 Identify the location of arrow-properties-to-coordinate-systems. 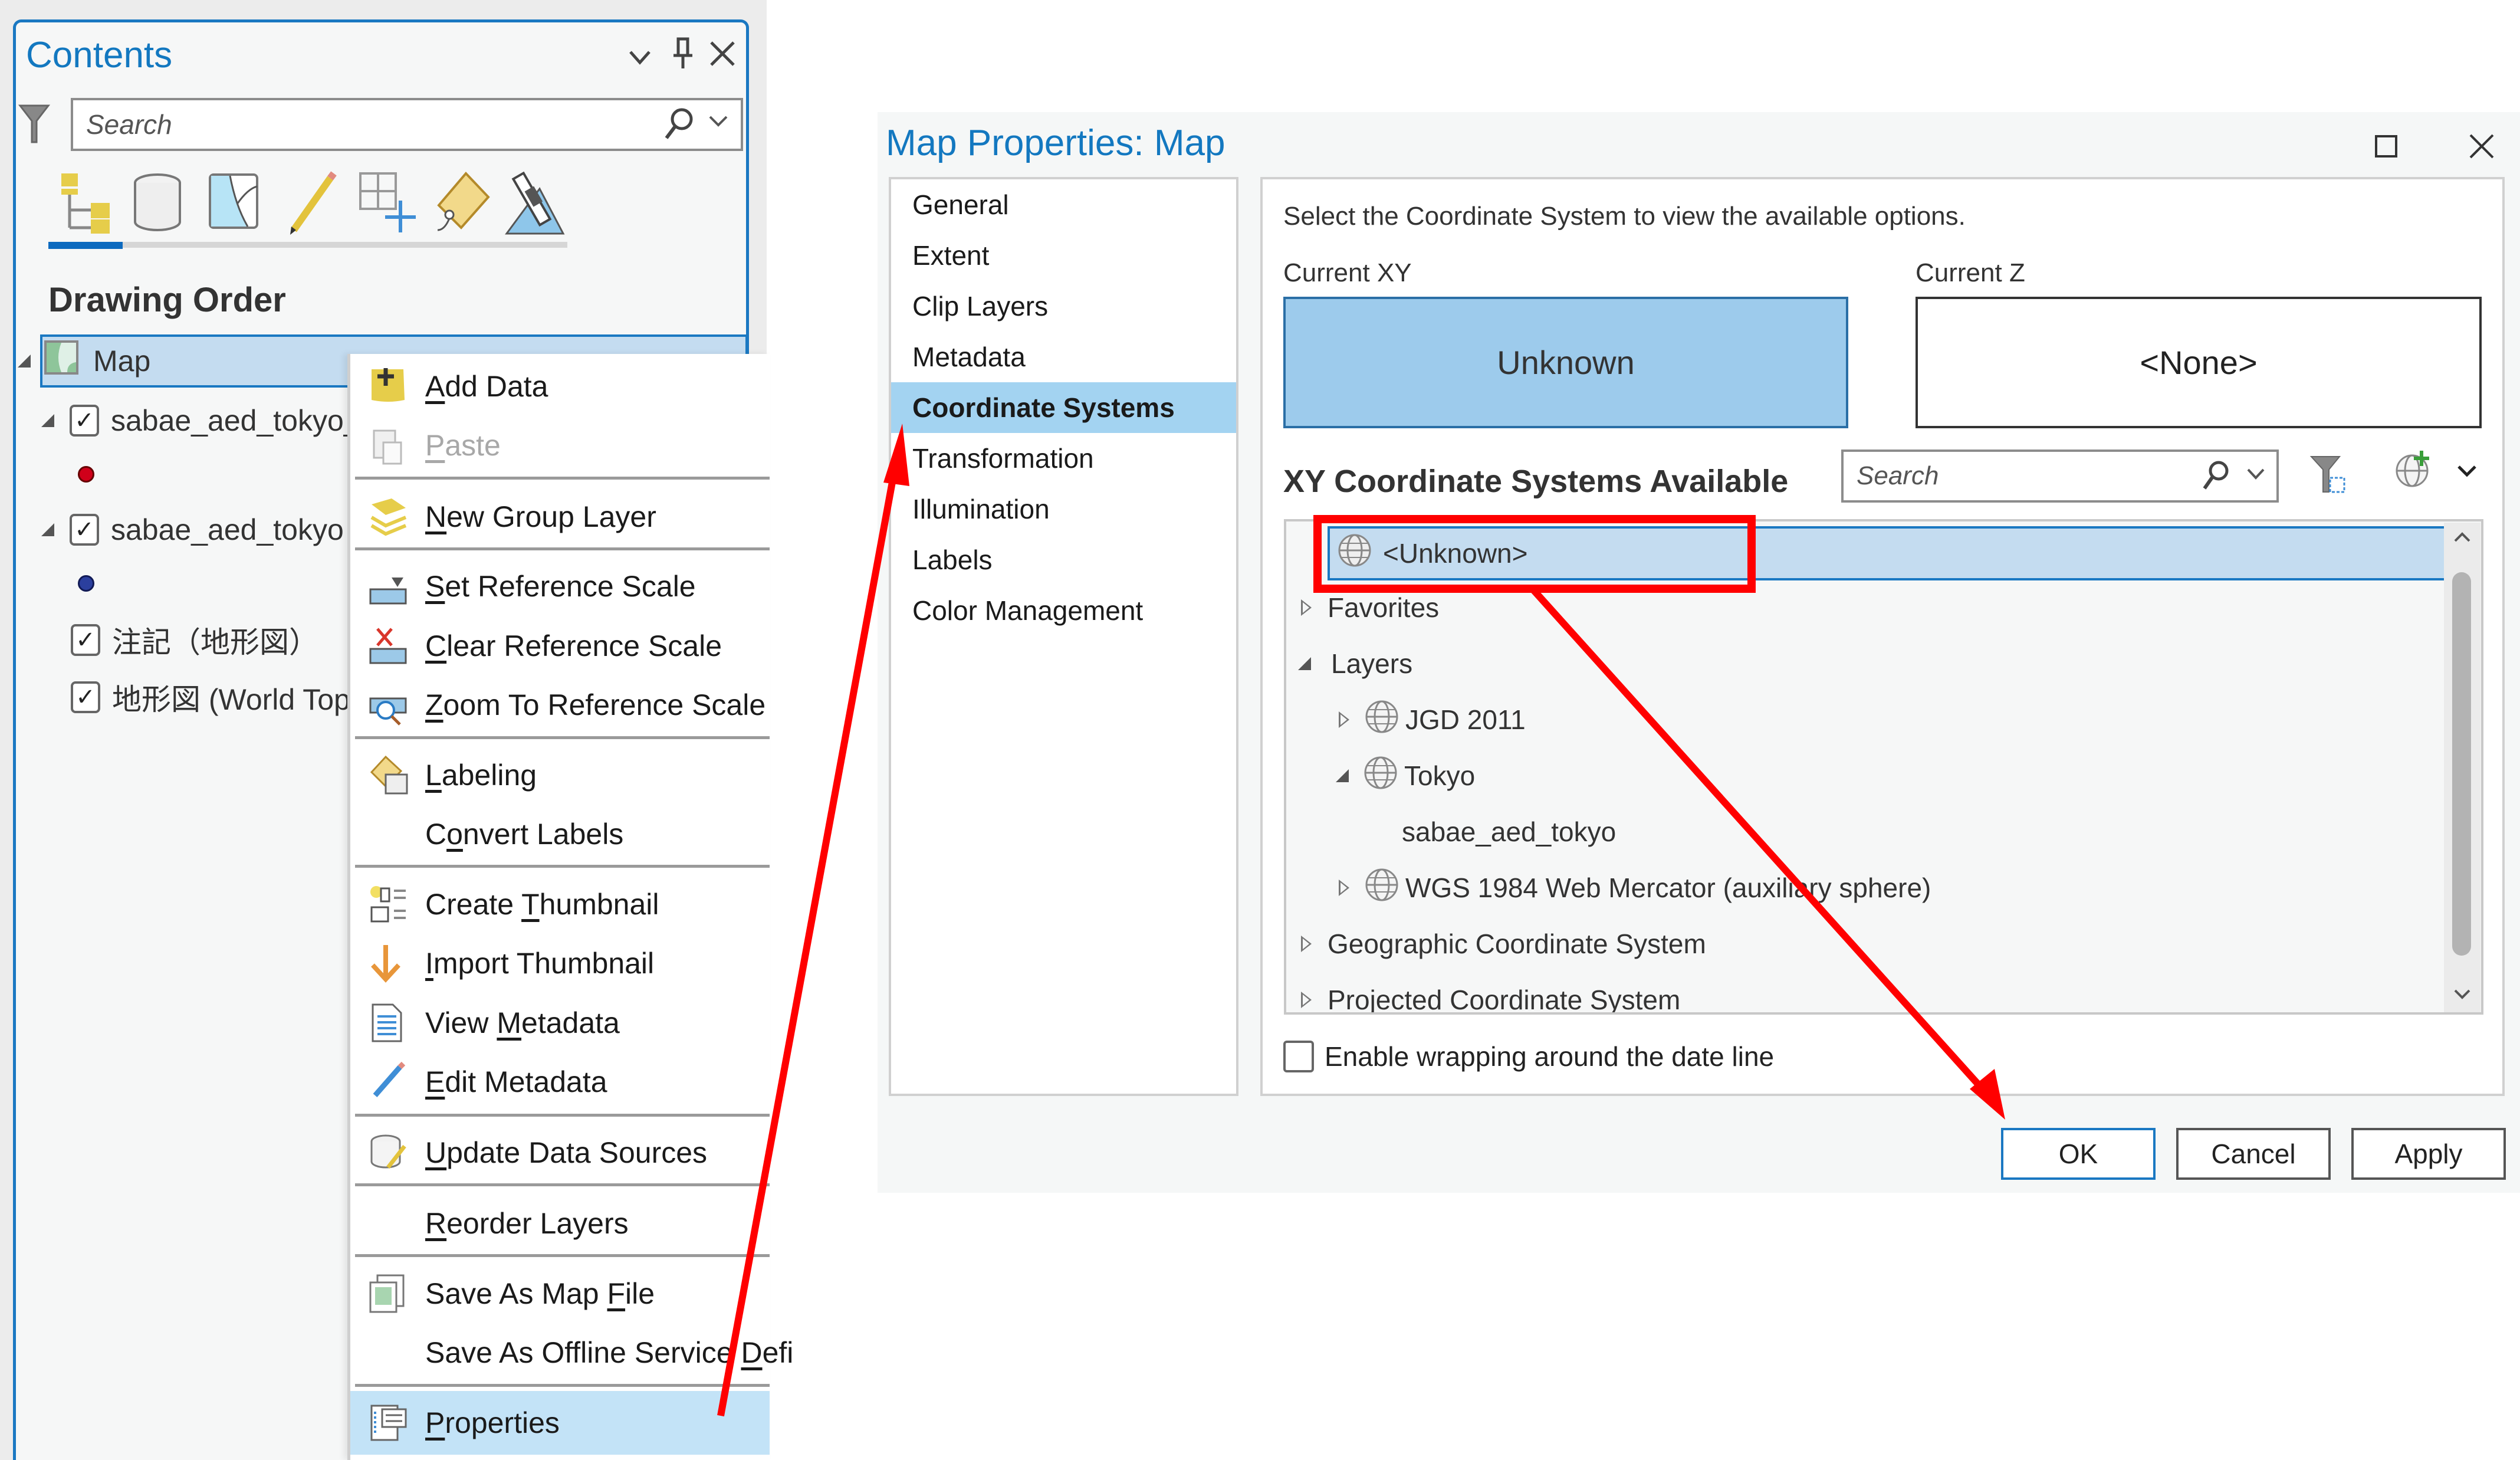
(808, 941).